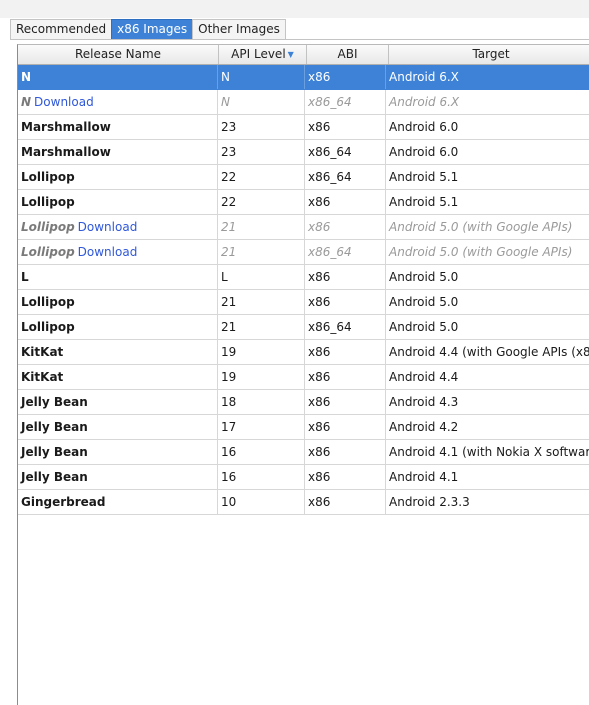  Describe the element at coordinates (303, 427) in the screenshot. I see `table-row: Jelly Bean 17 x86 Android 4.2` at that location.